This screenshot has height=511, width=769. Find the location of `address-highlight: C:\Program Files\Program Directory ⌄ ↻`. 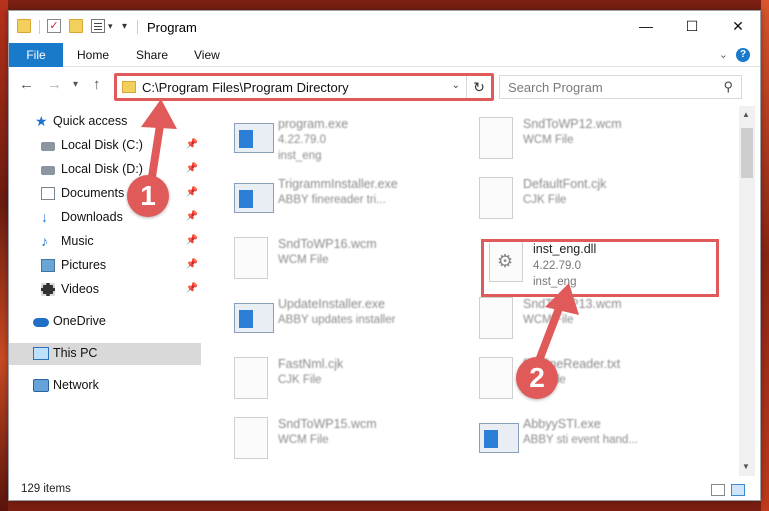

address-highlight: C:\Program Files\Program Directory ⌄ ↻ is located at coordinates (304, 87).